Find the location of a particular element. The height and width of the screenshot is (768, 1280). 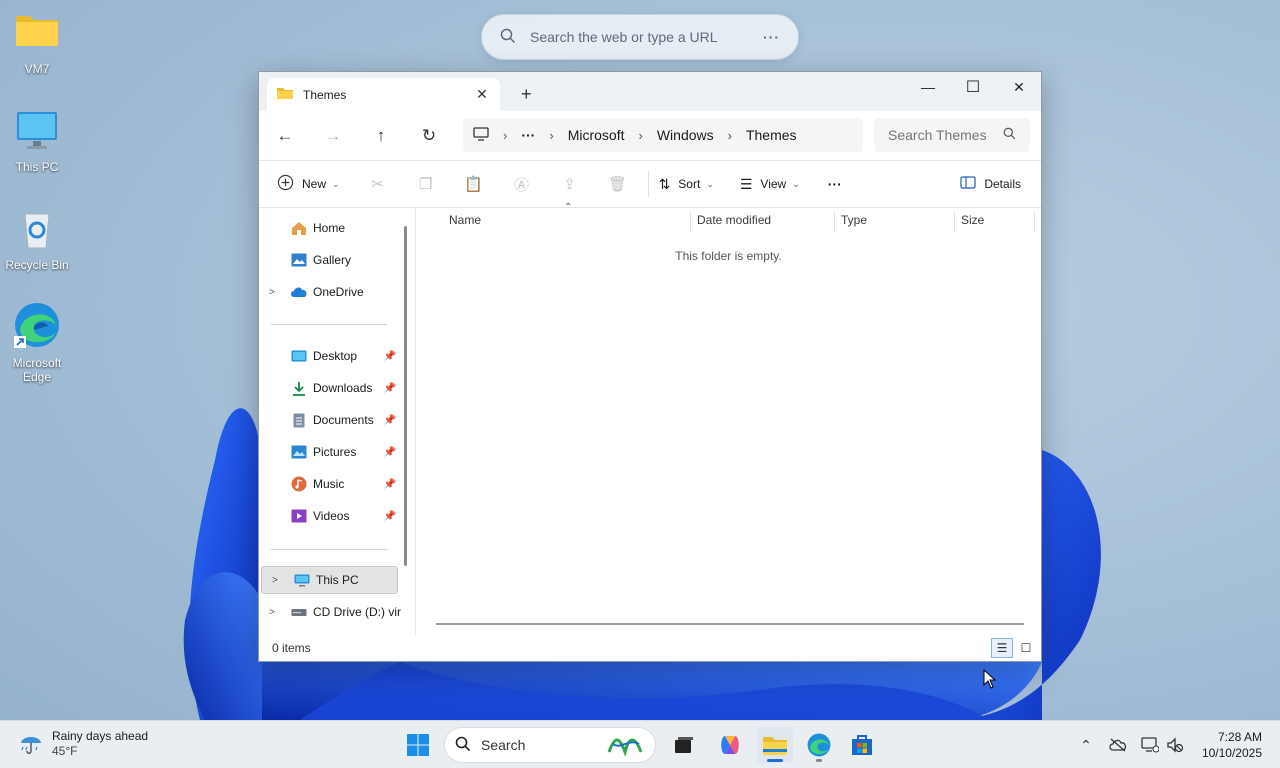

chevron-down-icon: ⌄ is located at coordinates (336, 183).